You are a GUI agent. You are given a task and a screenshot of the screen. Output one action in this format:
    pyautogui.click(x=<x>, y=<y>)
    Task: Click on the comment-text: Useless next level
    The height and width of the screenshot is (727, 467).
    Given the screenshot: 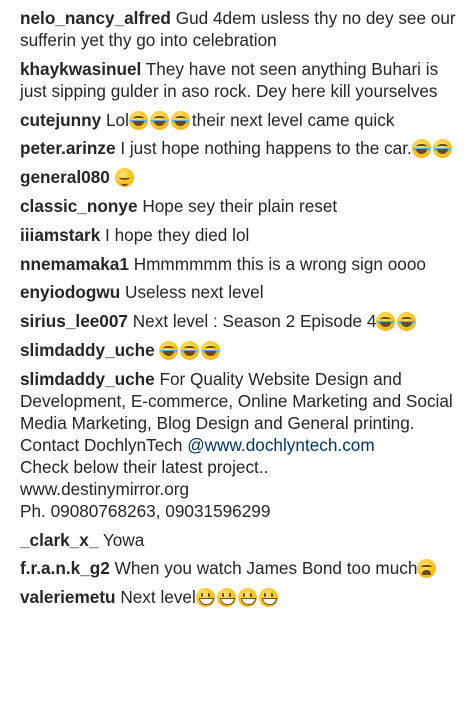 What is the action you would take?
    pyautogui.click(x=194, y=292)
    